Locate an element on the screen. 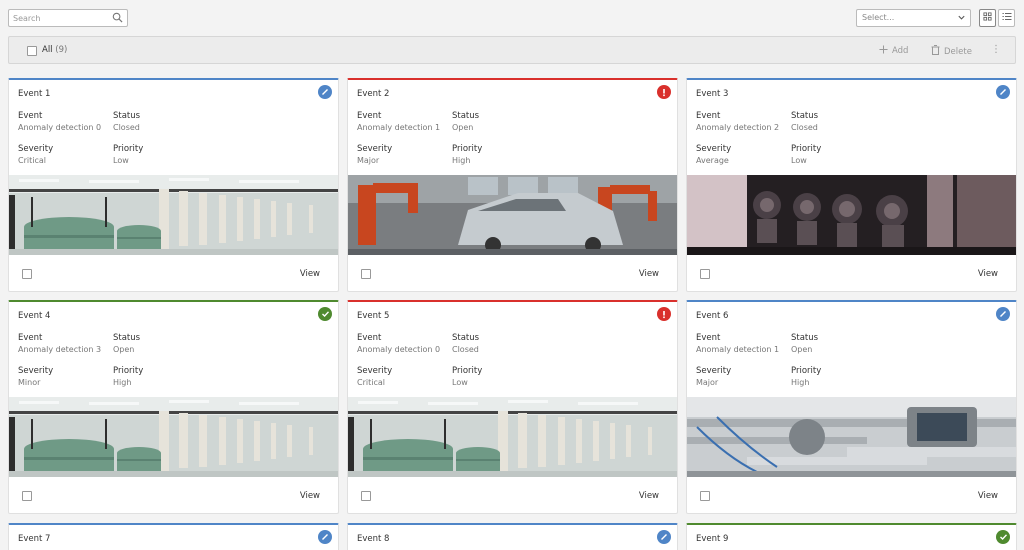 The height and width of the screenshot is (550, 1024). event-card: Event 7 is located at coordinates (173, 536).